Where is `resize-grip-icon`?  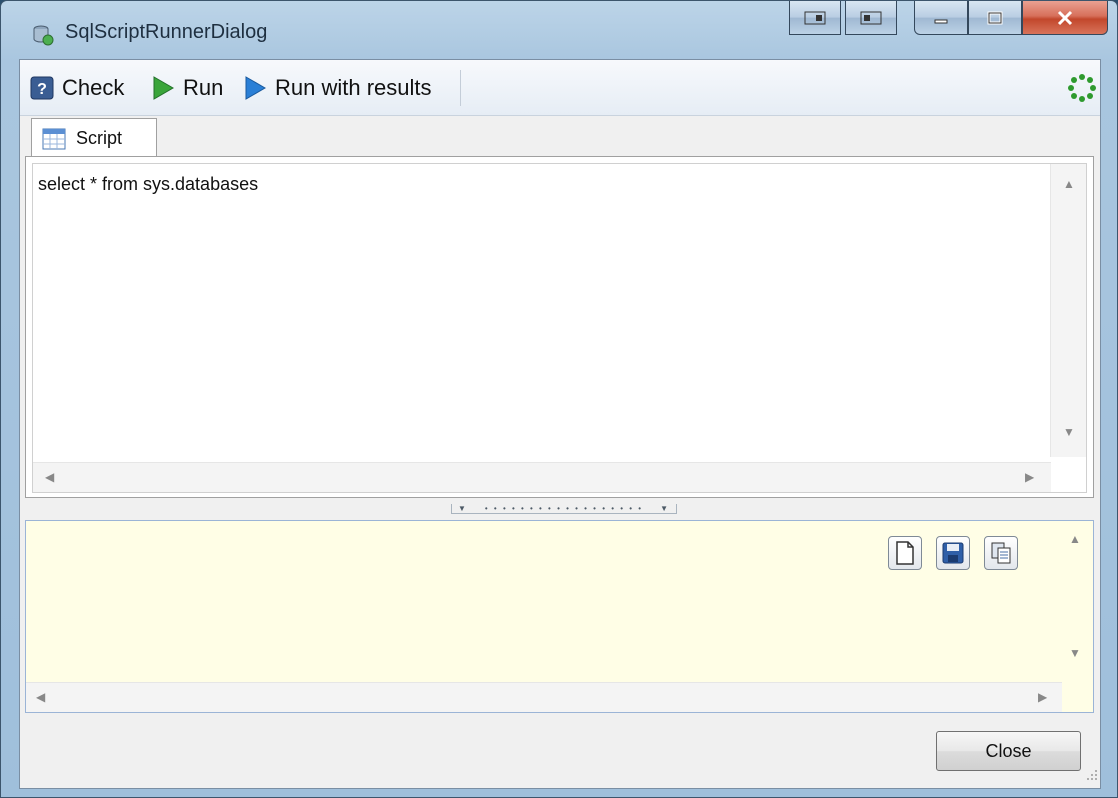 resize-grip-icon is located at coordinates (1091, 776).